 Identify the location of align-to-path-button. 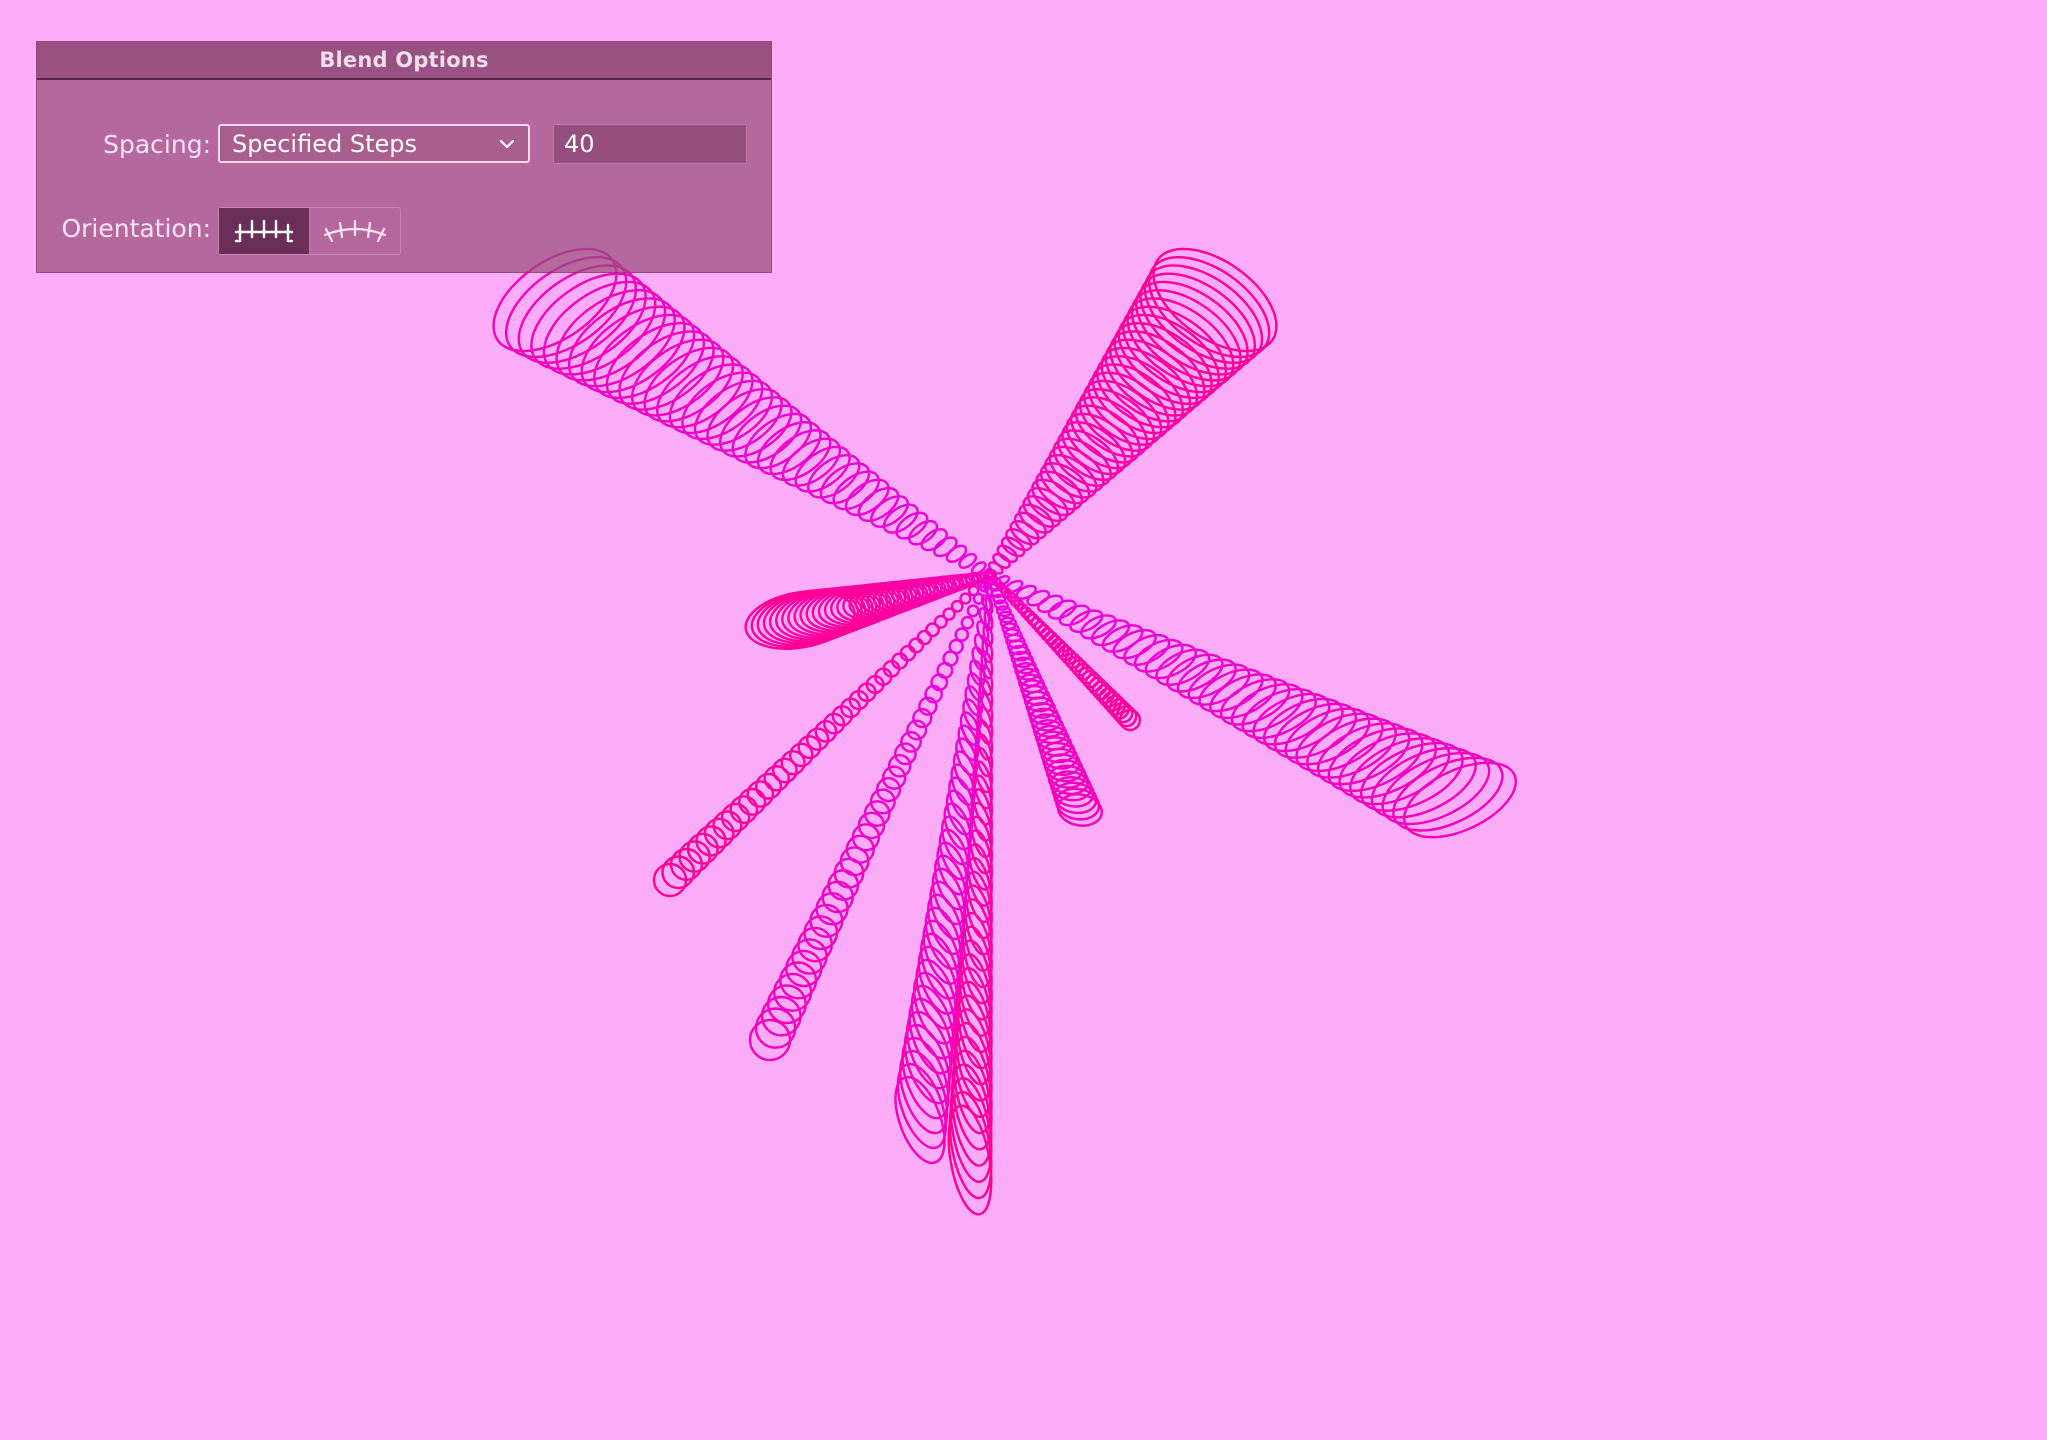
(354, 231).